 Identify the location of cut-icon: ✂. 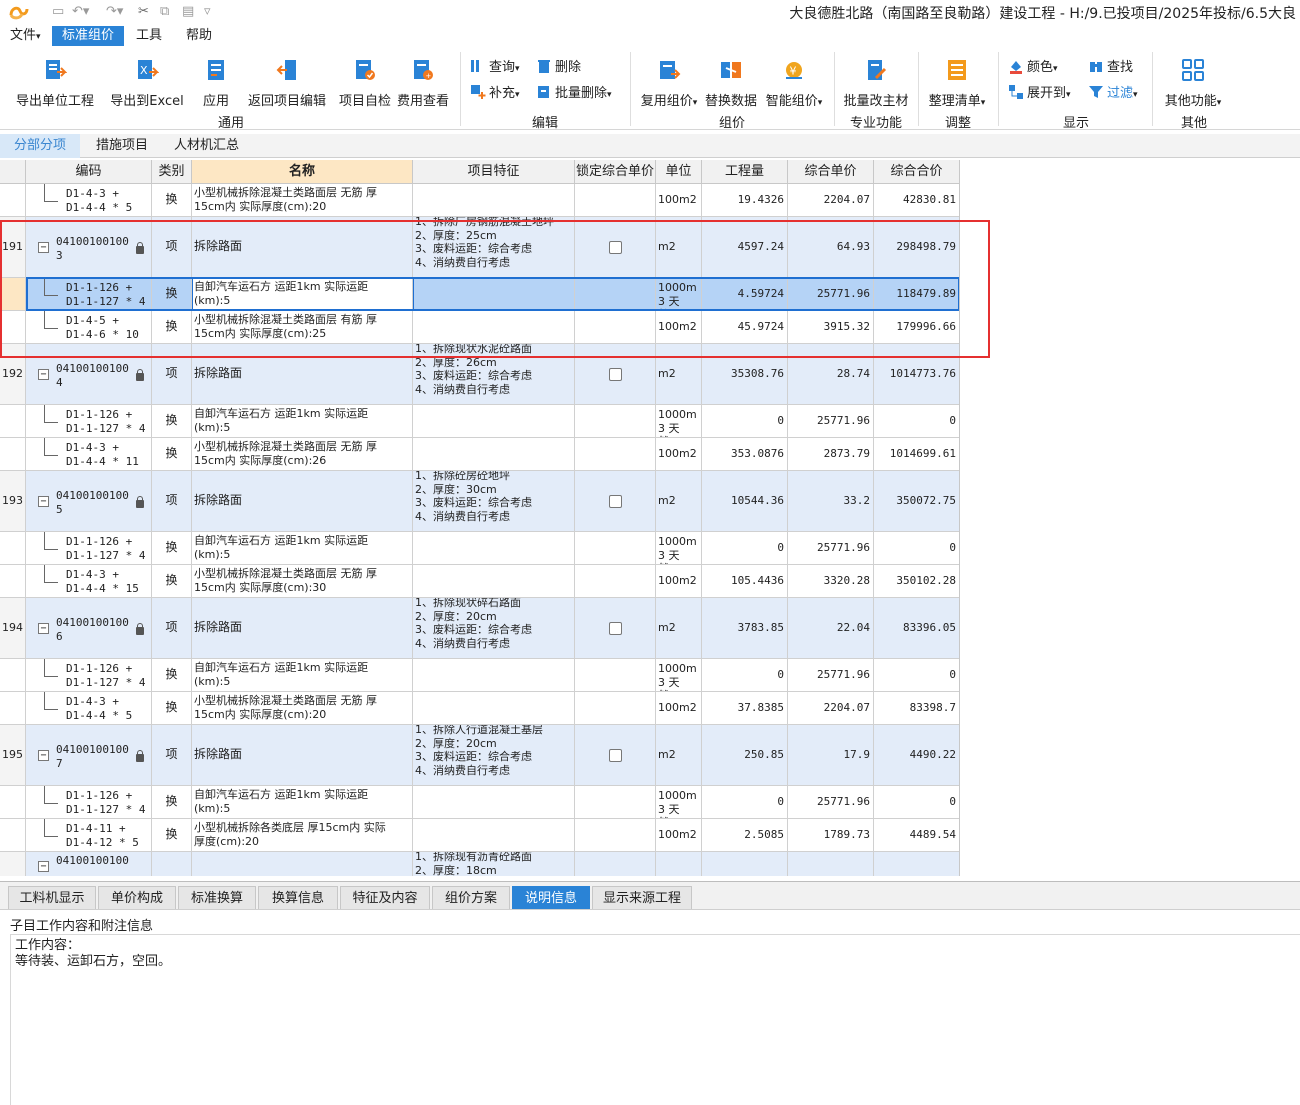
(143, 12).